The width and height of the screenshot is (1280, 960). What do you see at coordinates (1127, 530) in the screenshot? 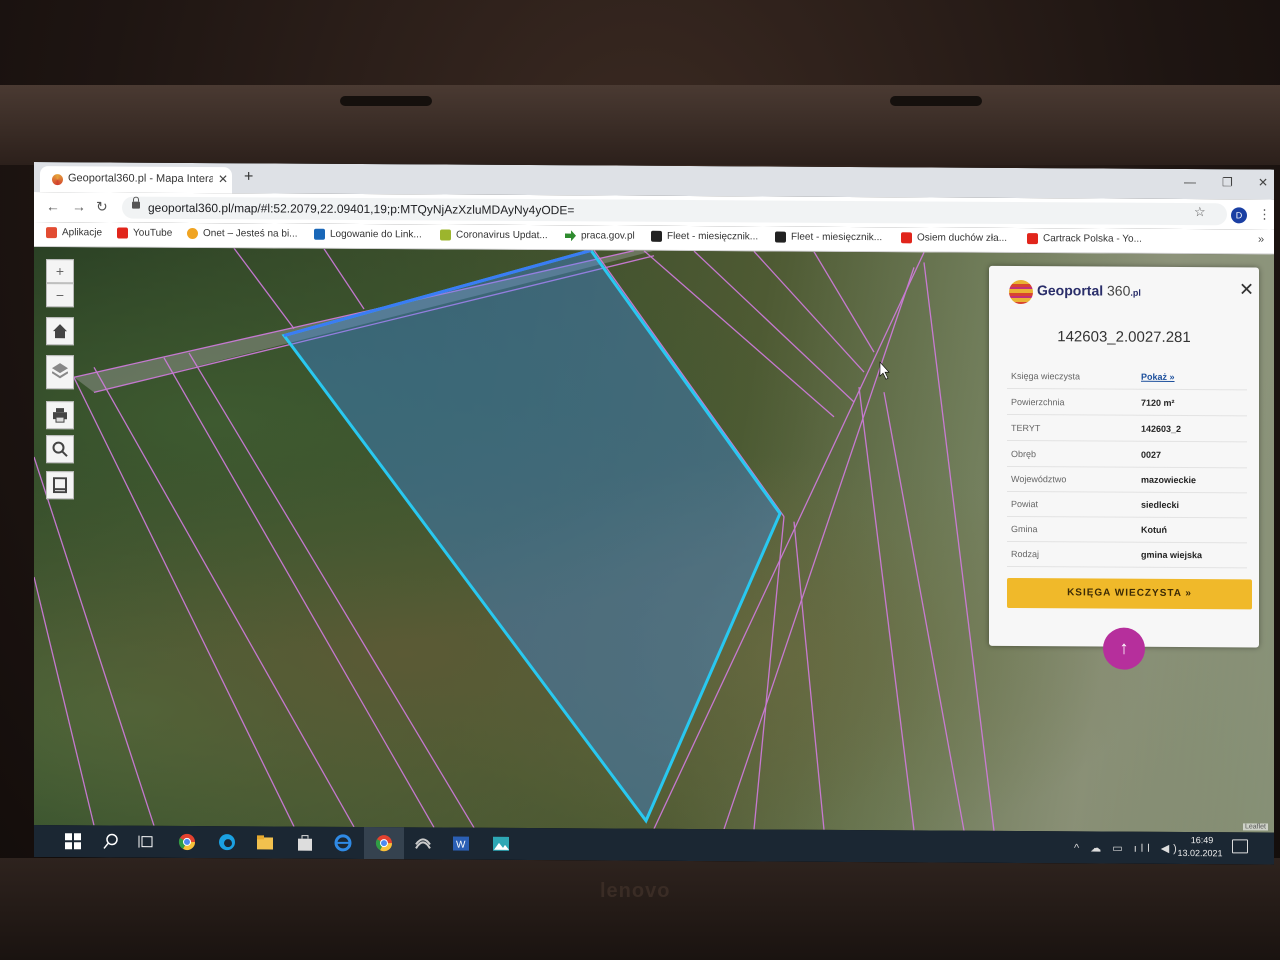
I see `row-gmina: Gmina Kotuń` at bounding box center [1127, 530].